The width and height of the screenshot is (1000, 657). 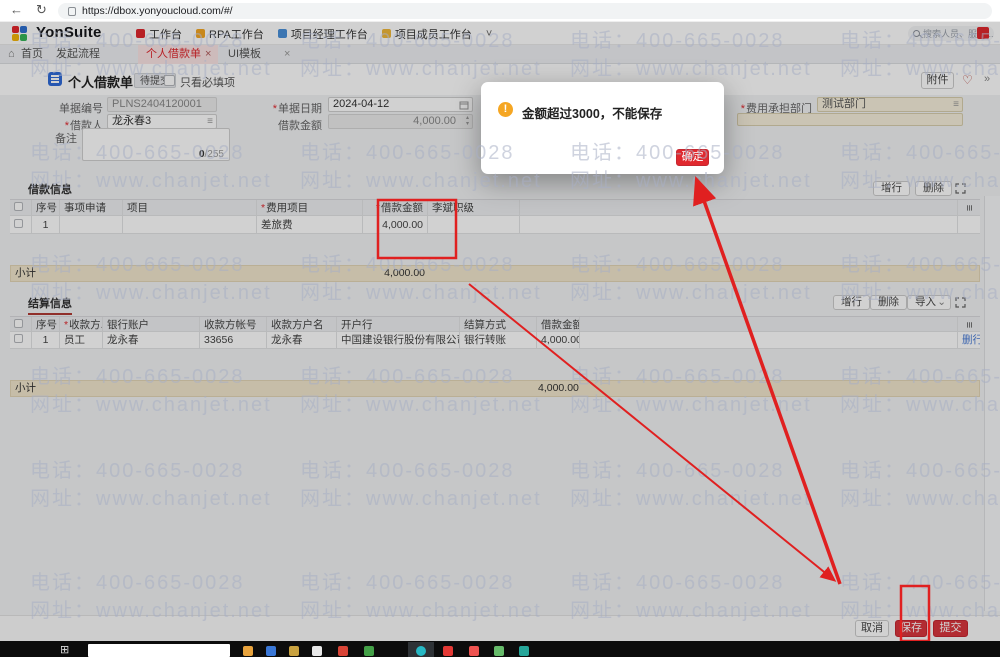 What do you see at coordinates (525, 11) in the screenshot?
I see `address-bar: https://dbox.yonyoucloud.com/#/` at bounding box center [525, 11].